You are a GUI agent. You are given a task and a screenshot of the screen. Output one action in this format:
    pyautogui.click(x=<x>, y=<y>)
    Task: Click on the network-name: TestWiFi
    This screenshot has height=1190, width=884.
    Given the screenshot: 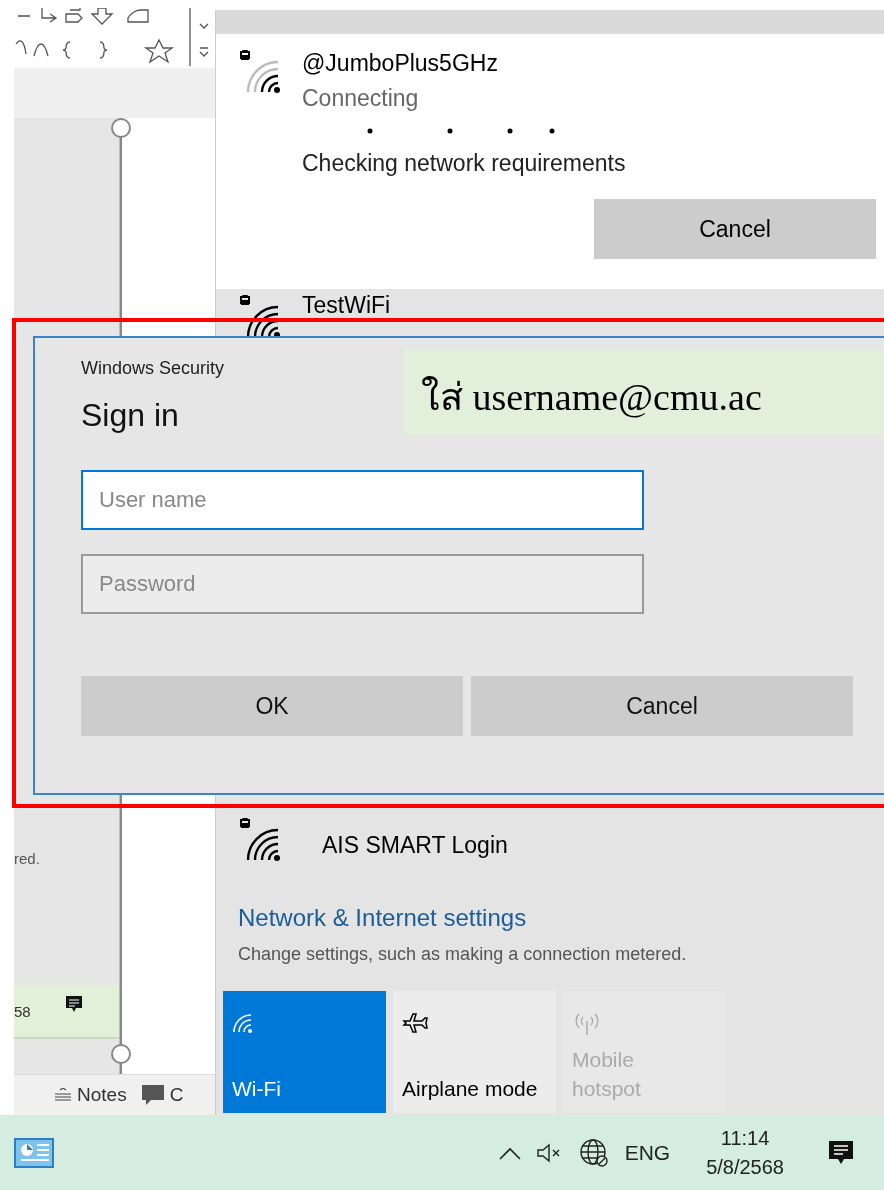 What is the action you would take?
    pyautogui.click(x=347, y=305)
    